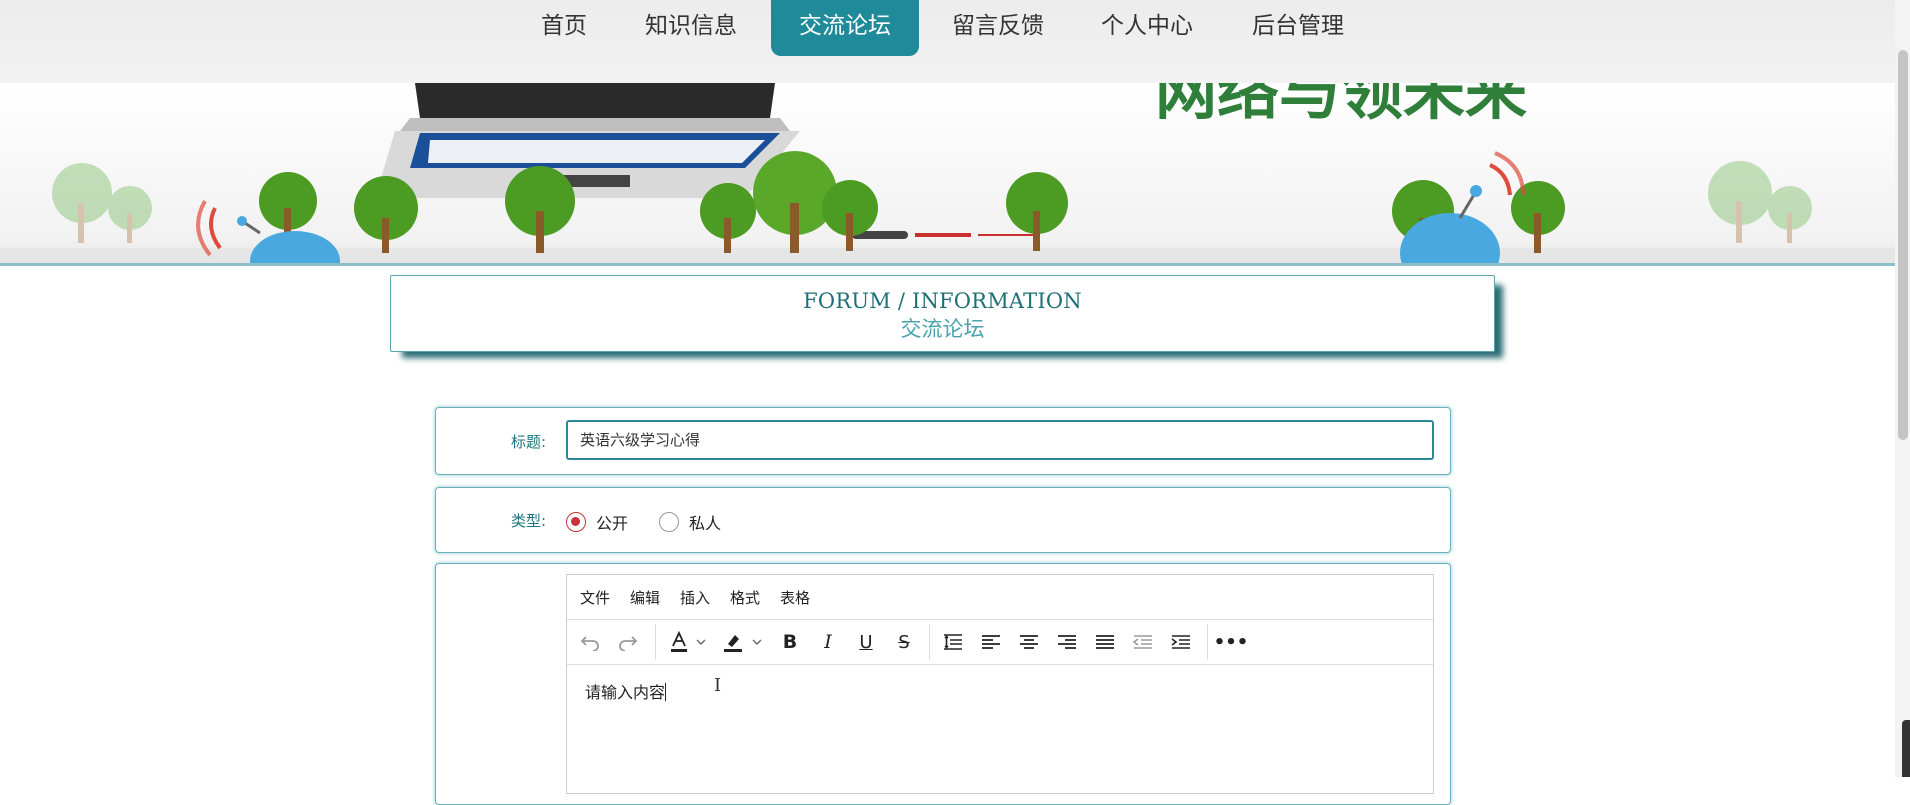 Image resolution: width=1910 pixels, height=805 pixels. Describe the element at coordinates (1298, 28) in the screenshot. I see `nav-item-admin: 后台管理` at that location.